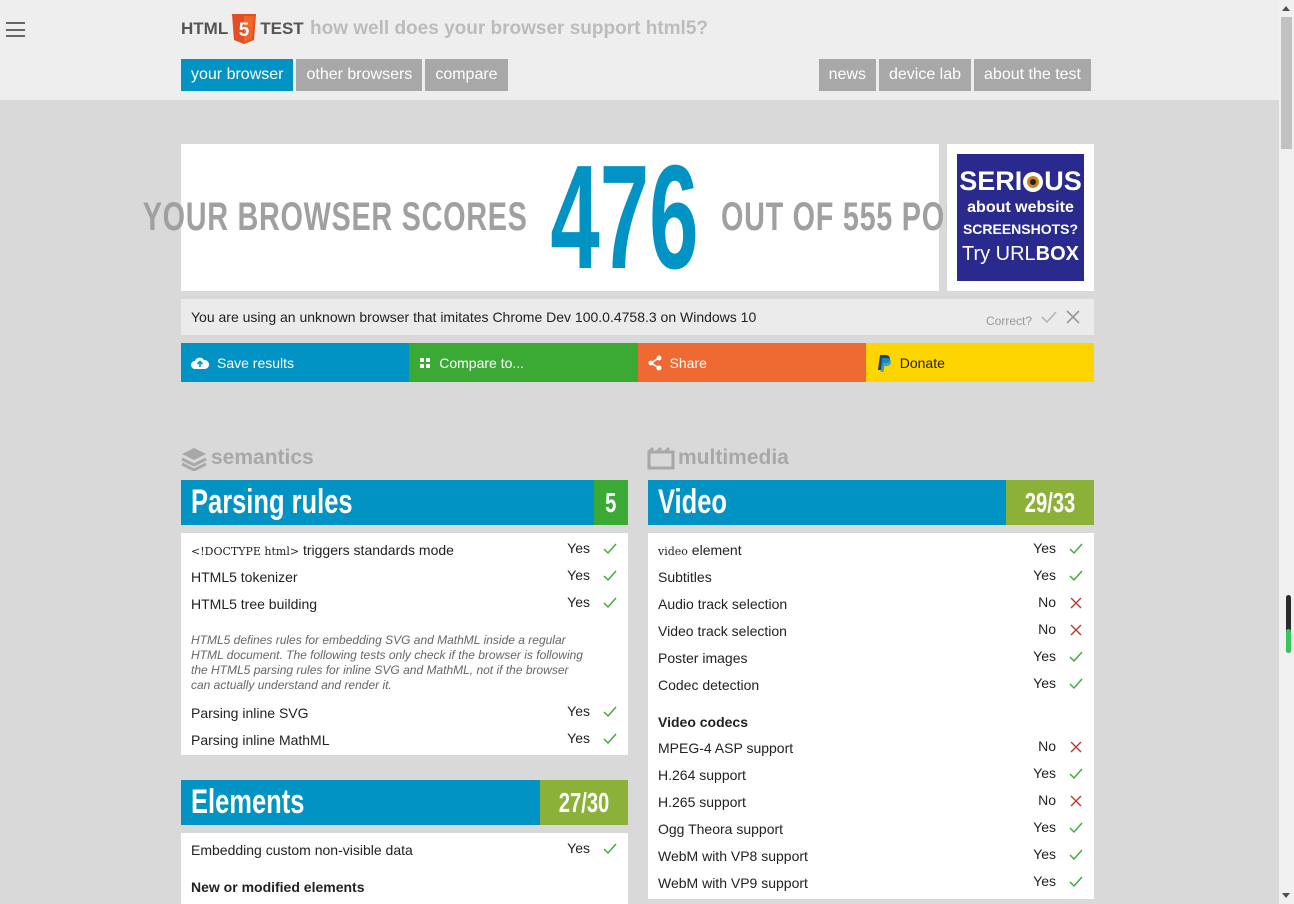 The width and height of the screenshot is (1294, 904). I want to click on video-title: Video, so click(692, 502).